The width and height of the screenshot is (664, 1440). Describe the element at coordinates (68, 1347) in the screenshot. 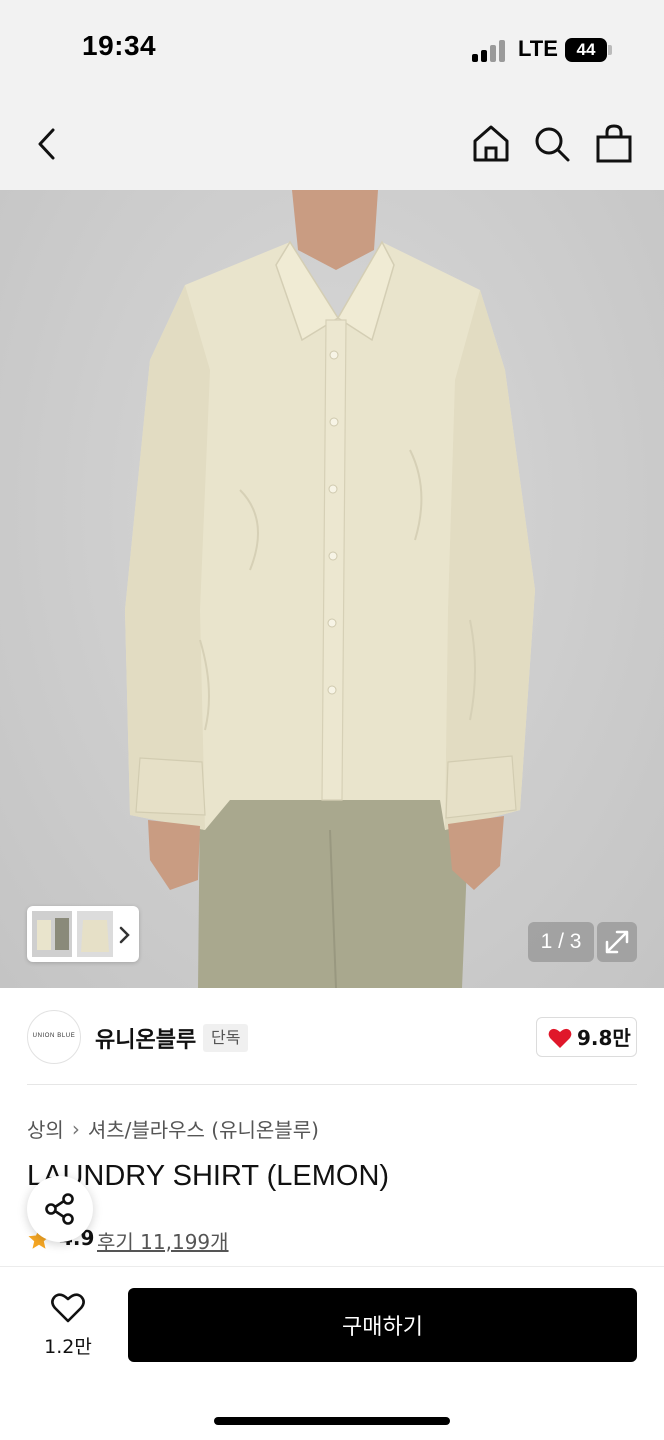

I see `wishlist-count: 1.2만` at that location.